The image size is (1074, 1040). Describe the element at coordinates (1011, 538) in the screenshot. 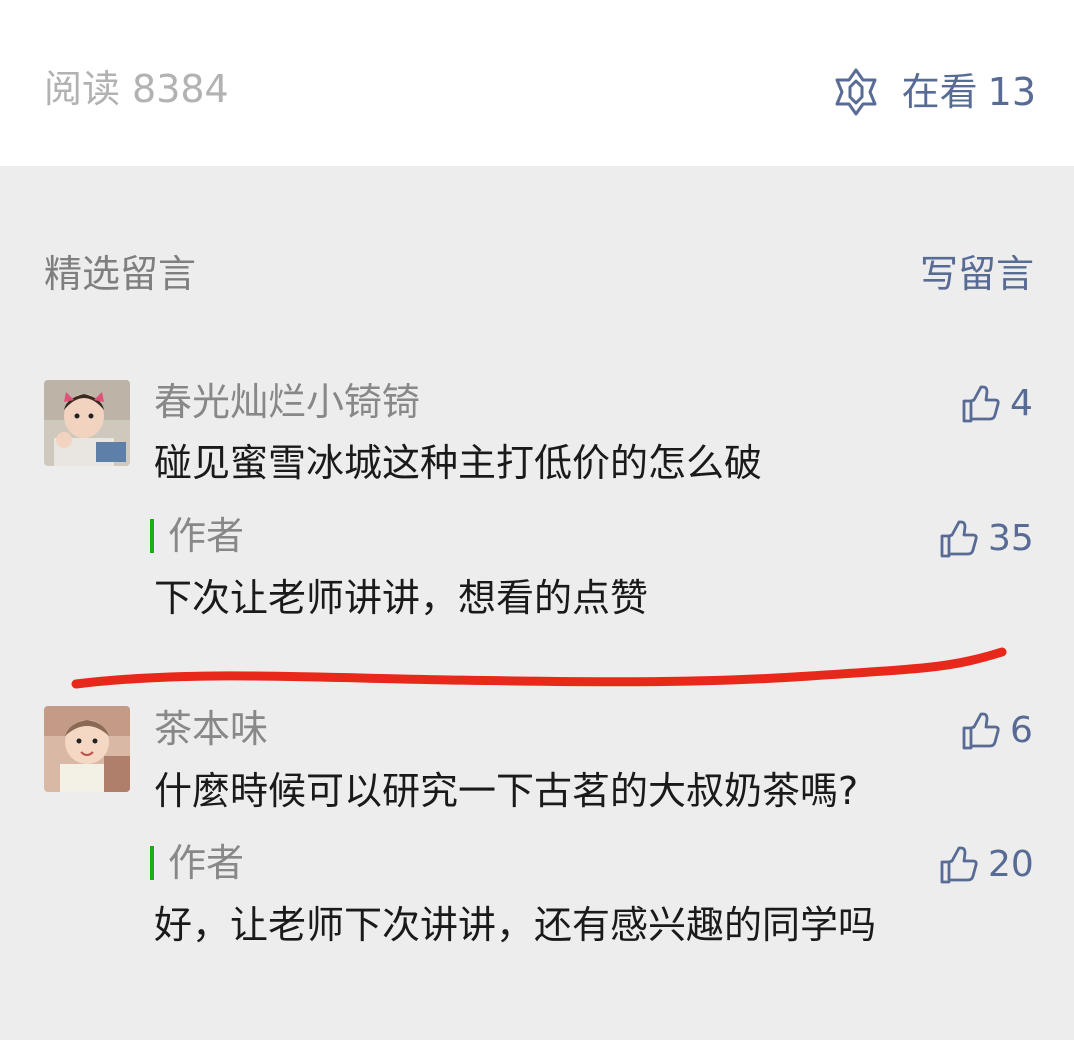

I see `reply-like-count: 35` at that location.